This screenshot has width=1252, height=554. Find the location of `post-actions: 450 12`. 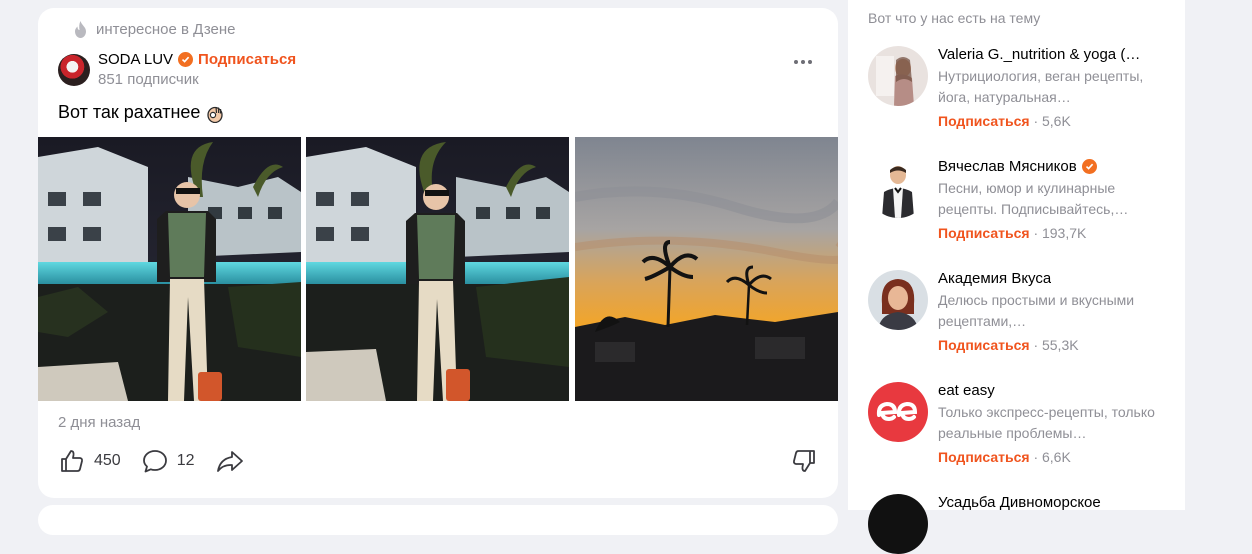

post-actions: 450 12 is located at coordinates (151, 461).